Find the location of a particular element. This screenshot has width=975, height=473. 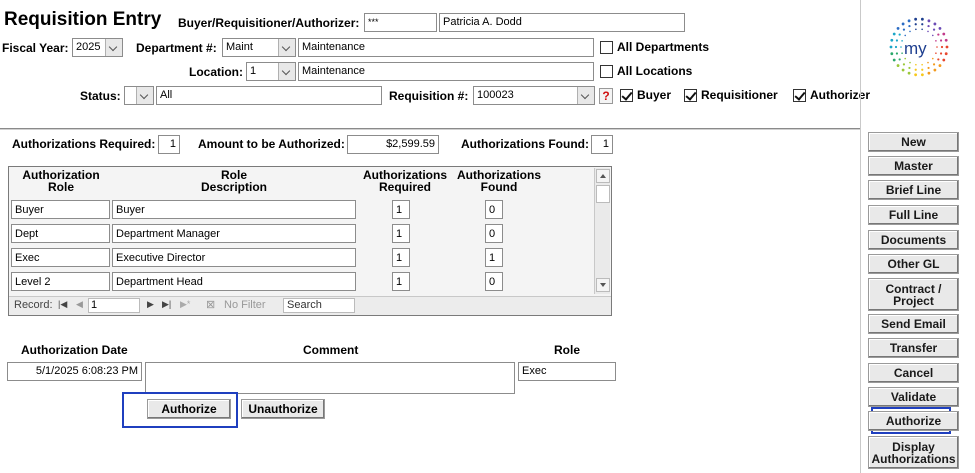

role-label: Role is located at coordinates (567, 350).